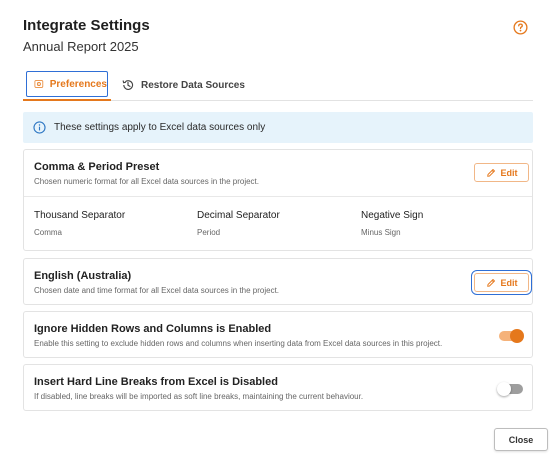 This screenshot has height=460, width=557. I want to click on negative-sign-field: Negative Sign Minus Sign, so click(392, 223).